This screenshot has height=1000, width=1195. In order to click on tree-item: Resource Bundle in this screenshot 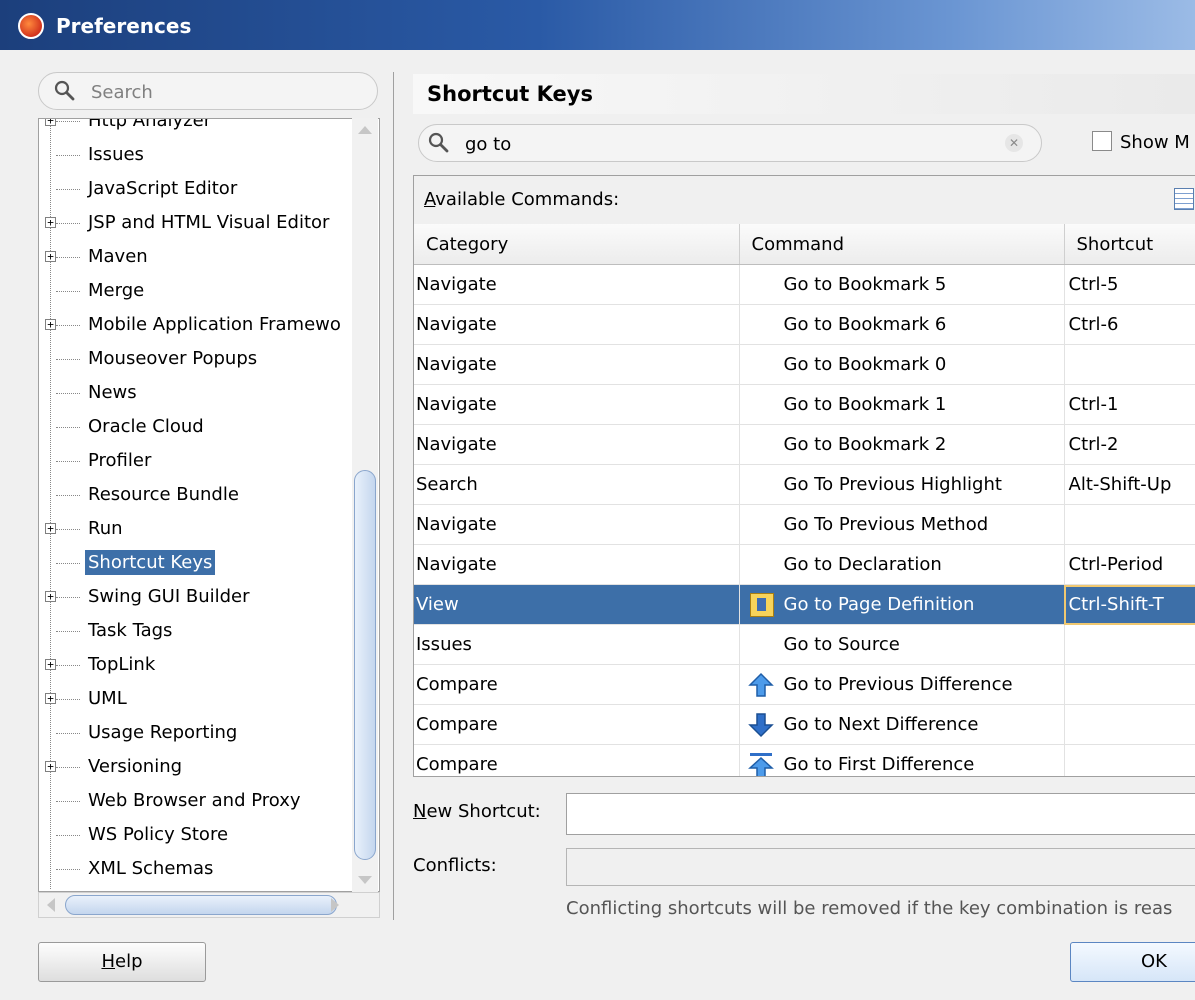, I will do `click(199, 496)`.